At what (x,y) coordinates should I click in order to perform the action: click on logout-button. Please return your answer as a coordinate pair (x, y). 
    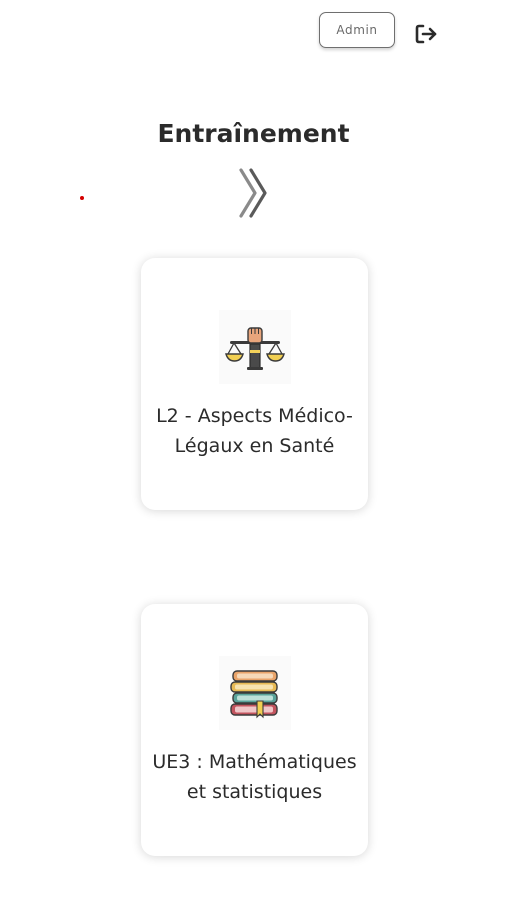
    Looking at the image, I should click on (427, 34).